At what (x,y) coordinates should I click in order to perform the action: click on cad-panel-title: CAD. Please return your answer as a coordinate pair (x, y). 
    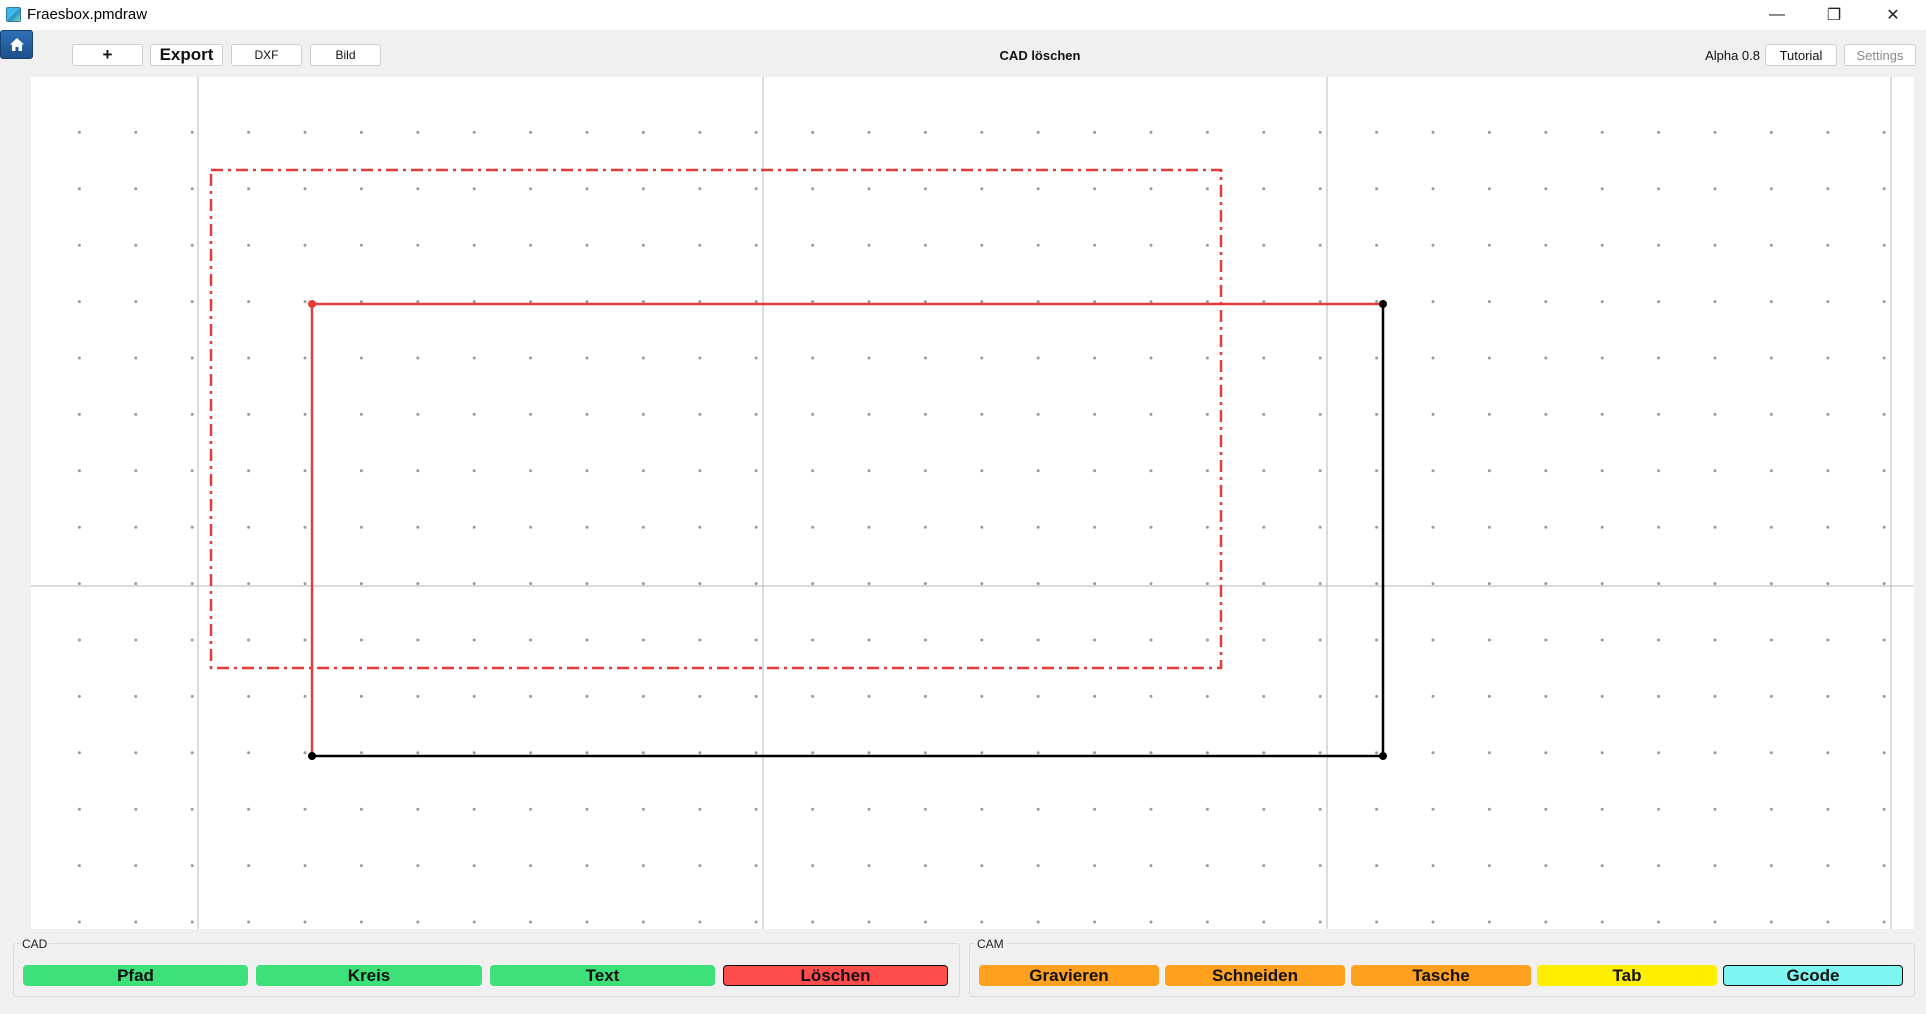
    Looking at the image, I should click on (35, 944).